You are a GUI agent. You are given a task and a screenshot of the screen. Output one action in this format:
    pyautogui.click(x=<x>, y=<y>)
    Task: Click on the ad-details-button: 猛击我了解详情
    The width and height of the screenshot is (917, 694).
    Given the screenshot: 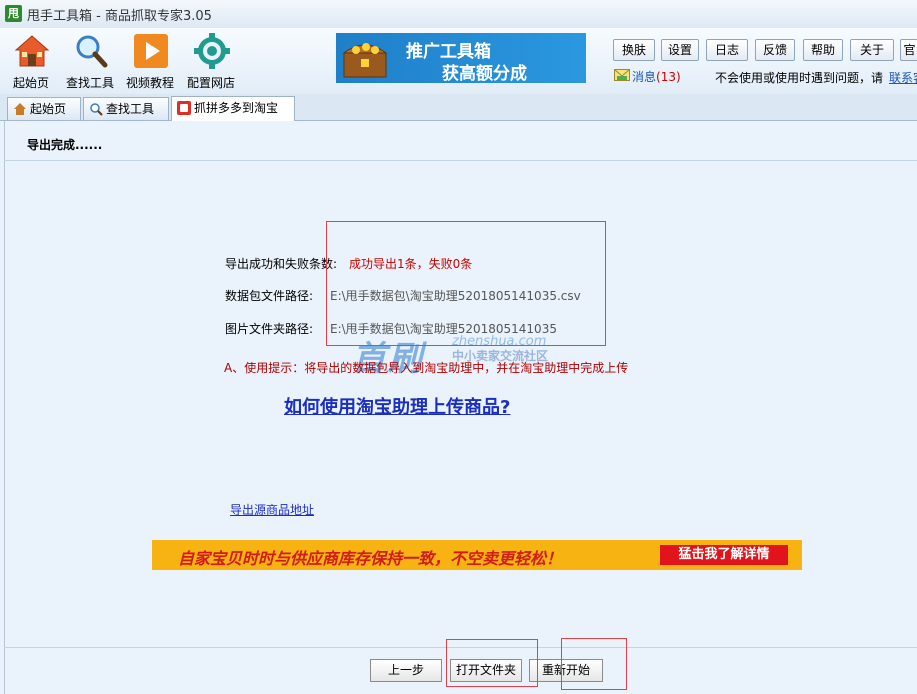 What is the action you would take?
    pyautogui.click(x=724, y=555)
    